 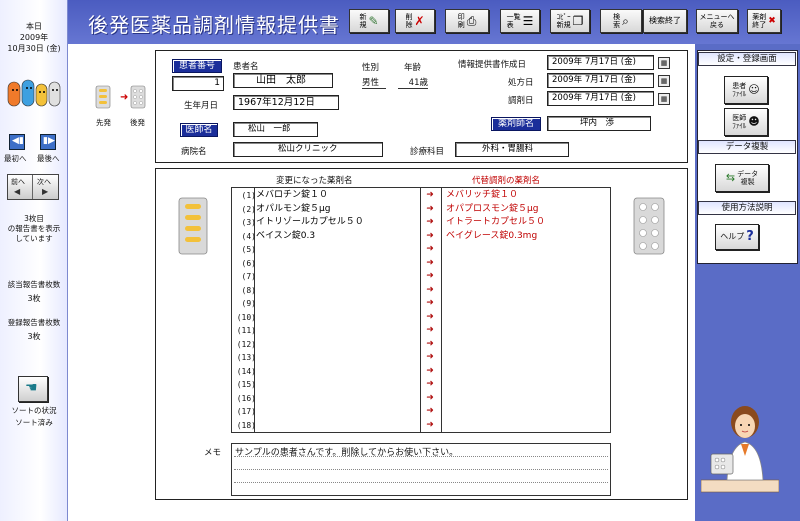 I want to click on close-icon: ✖, so click(x=772, y=21).